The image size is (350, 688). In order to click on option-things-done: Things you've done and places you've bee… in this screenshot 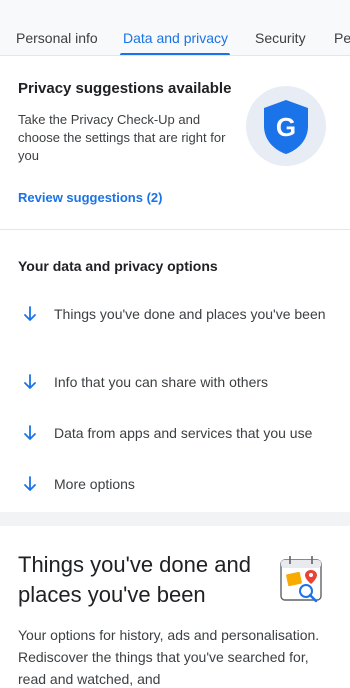, I will do `click(175, 326)`.